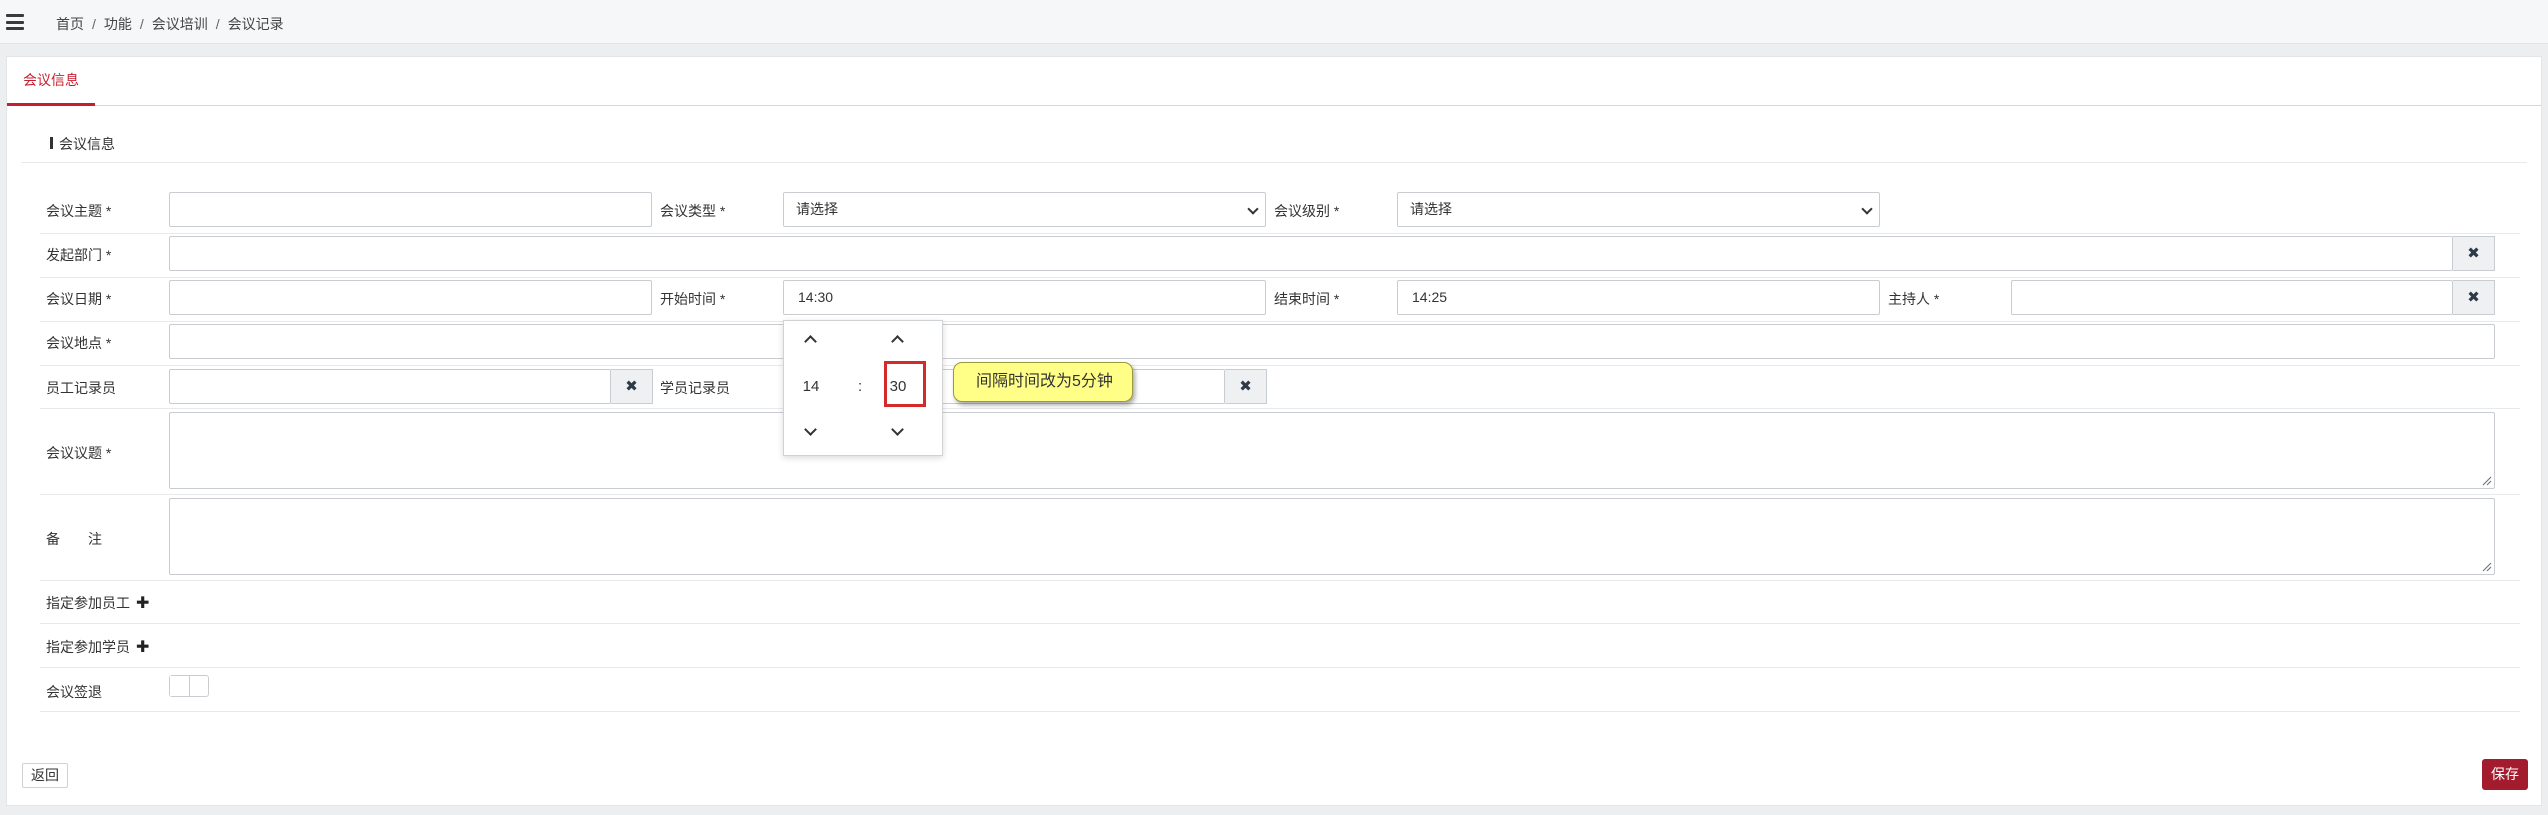 This screenshot has height=815, width=2548. What do you see at coordinates (74, 692) in the screenshot?
I see `signout-label: 会议签退` at bounding box center [74, 692].